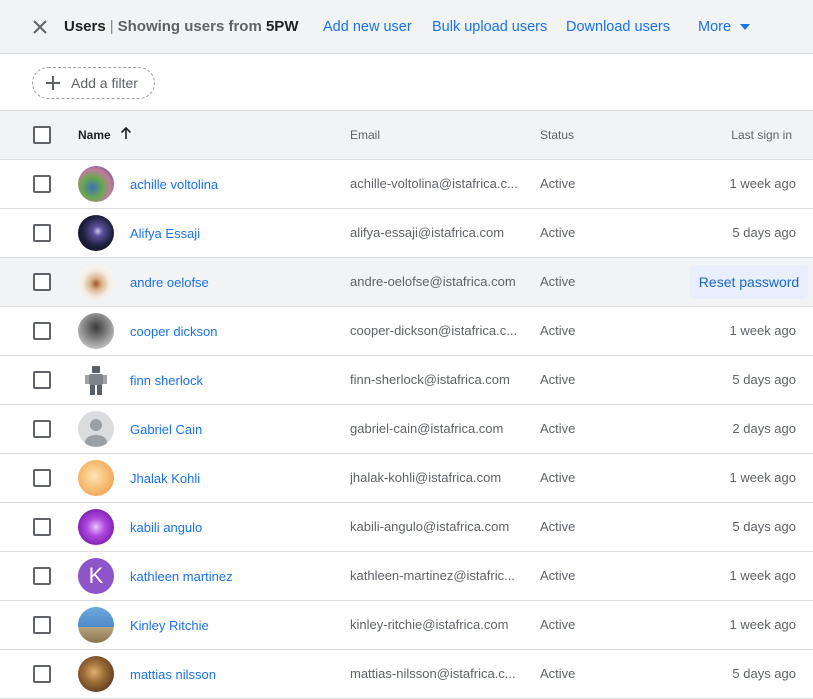 The width and height of the screenshot is (813, 699). I want to click on user-email: kinley-ritchie@istafrica.com, so click(429, 624).